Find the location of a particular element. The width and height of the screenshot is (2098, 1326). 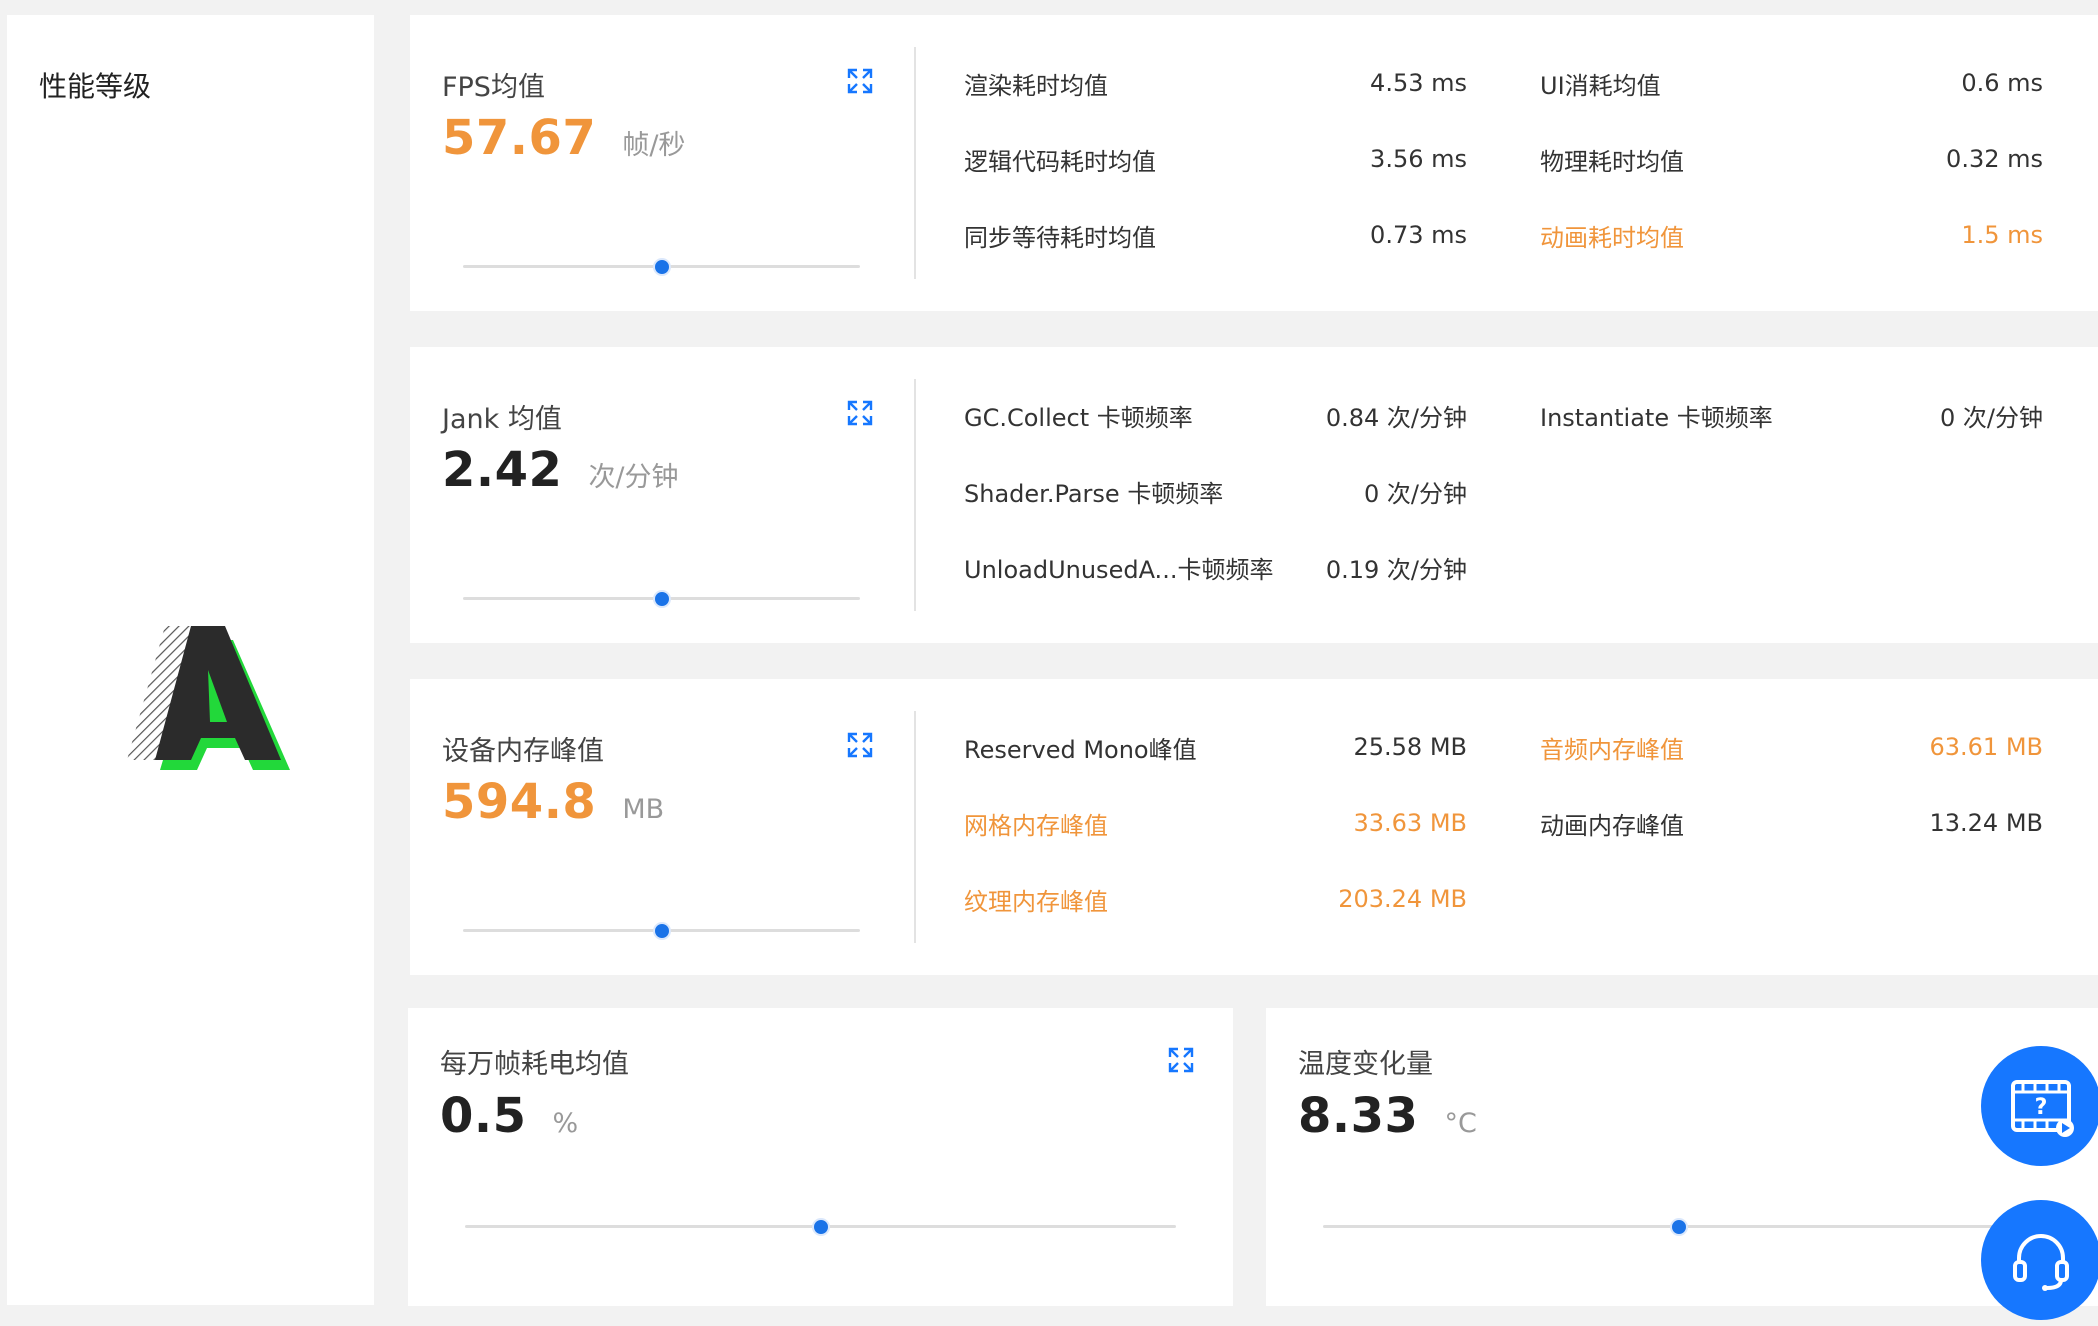

stat-label: 同步等待耗时均值 is located at coordinates (1060, 237).